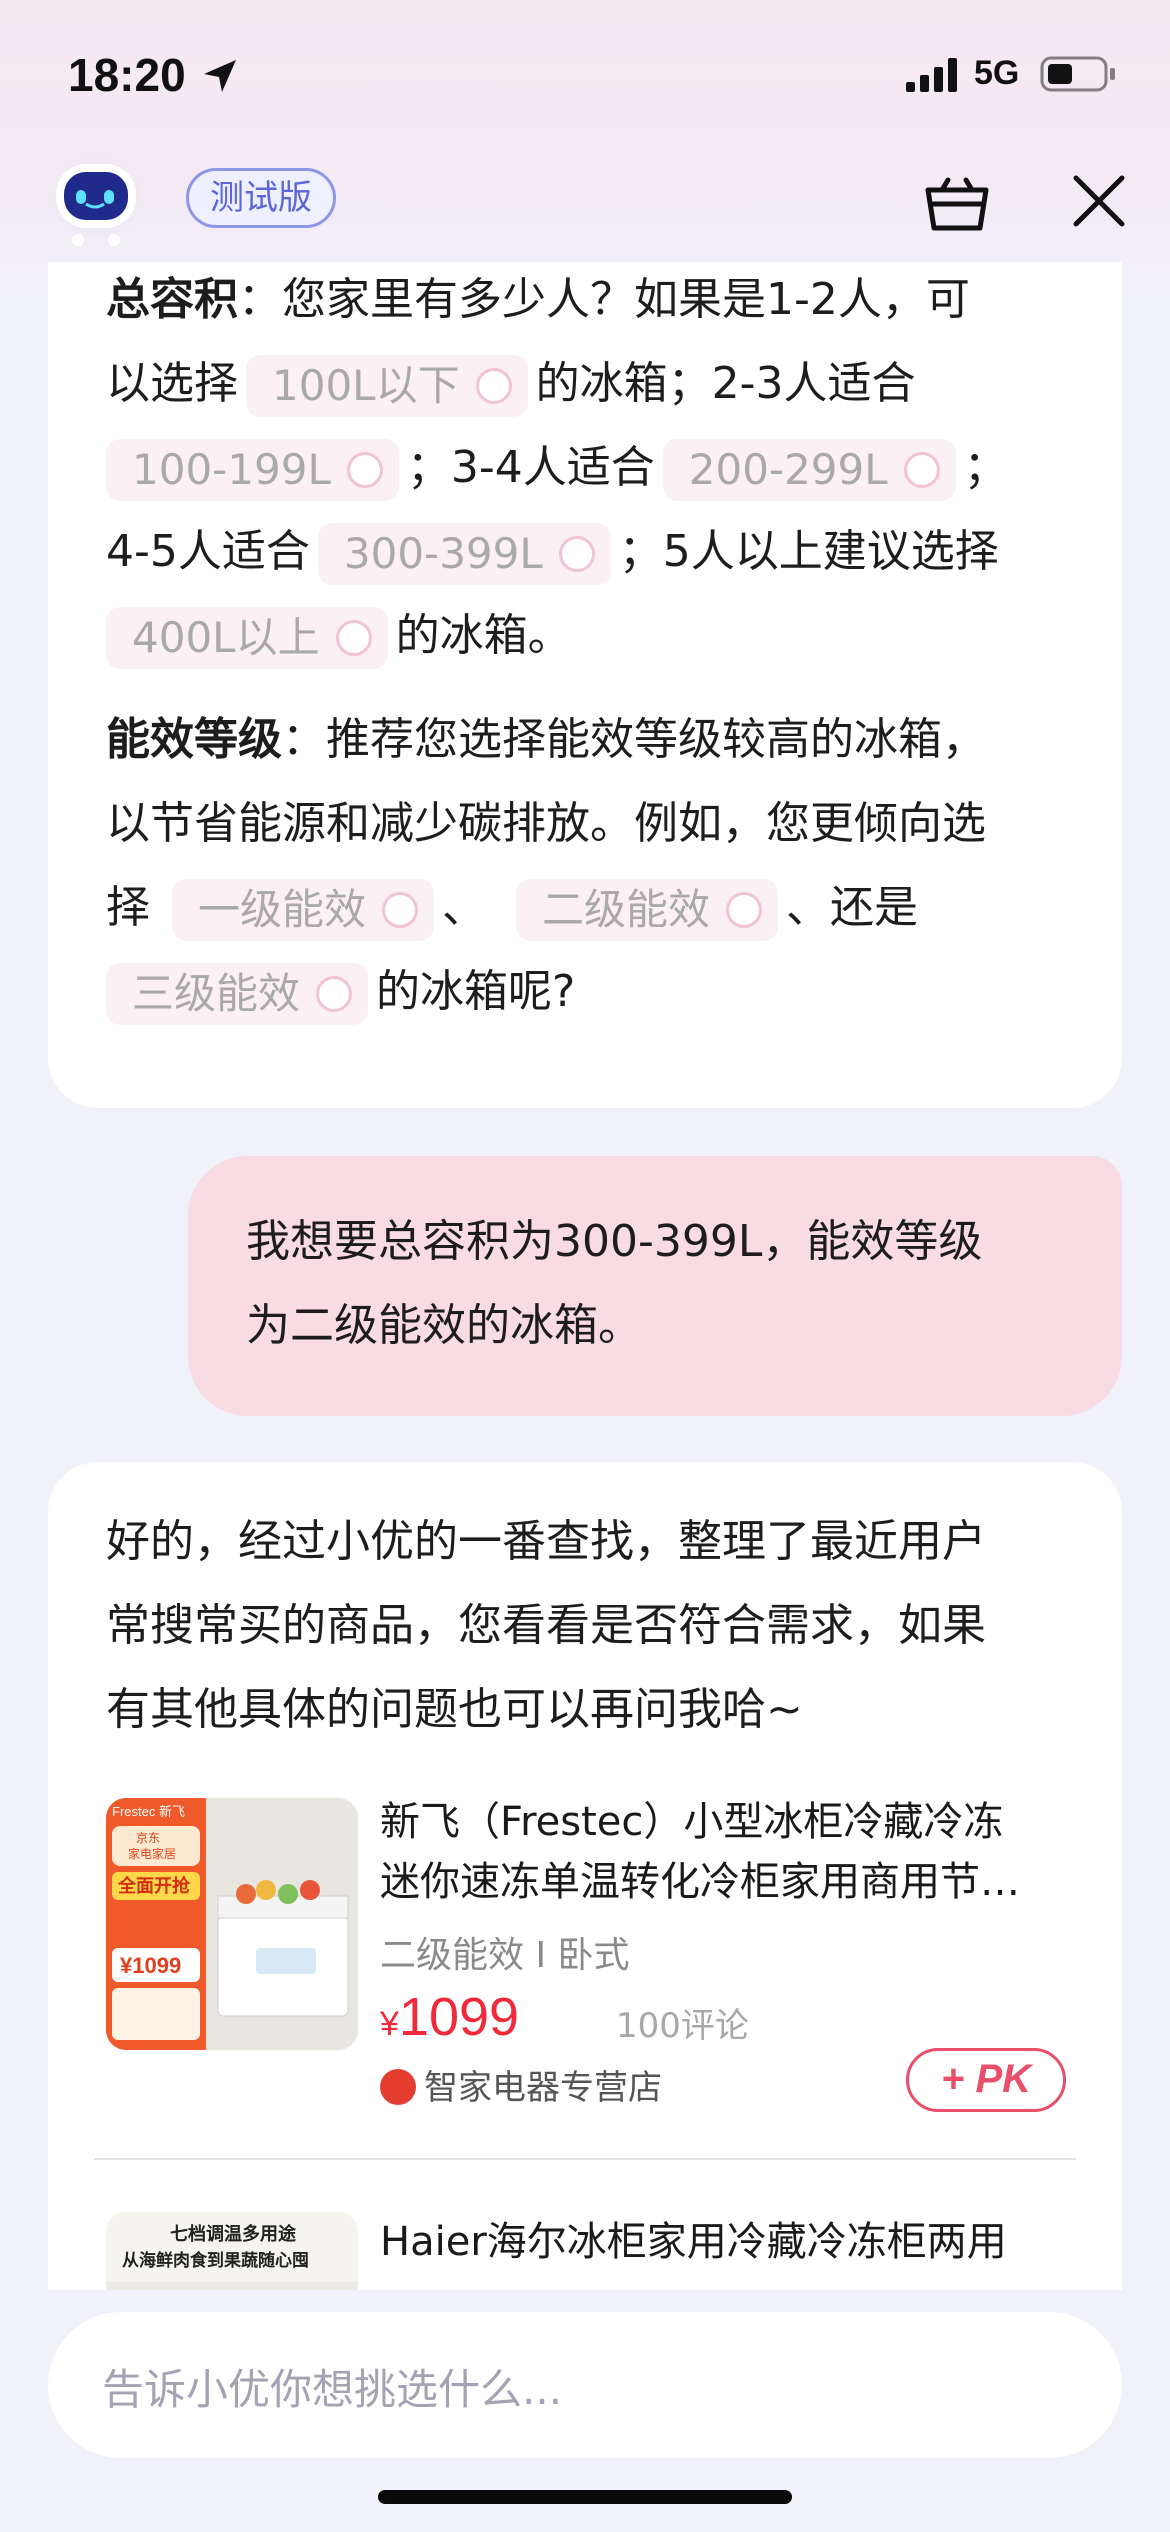  Describe the element at coordinates (585, 75) in the screenshot. I see `status-bar: 18:20 5G` at that location.